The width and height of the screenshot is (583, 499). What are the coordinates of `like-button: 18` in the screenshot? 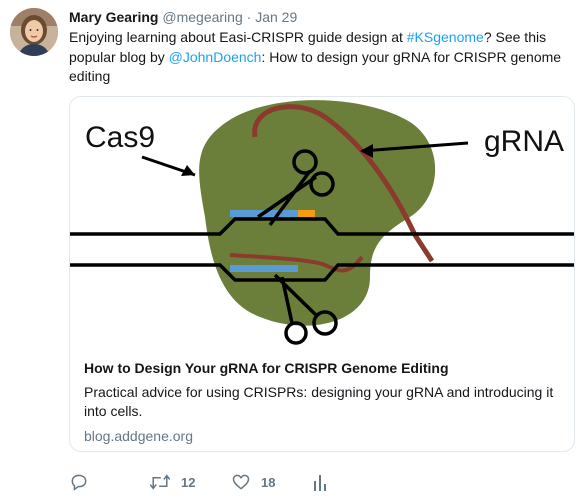 It's located at (253, 482).